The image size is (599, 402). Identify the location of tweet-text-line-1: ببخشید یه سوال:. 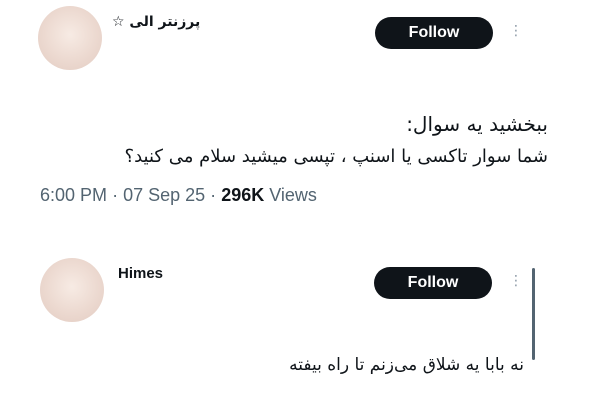
(477, 124).